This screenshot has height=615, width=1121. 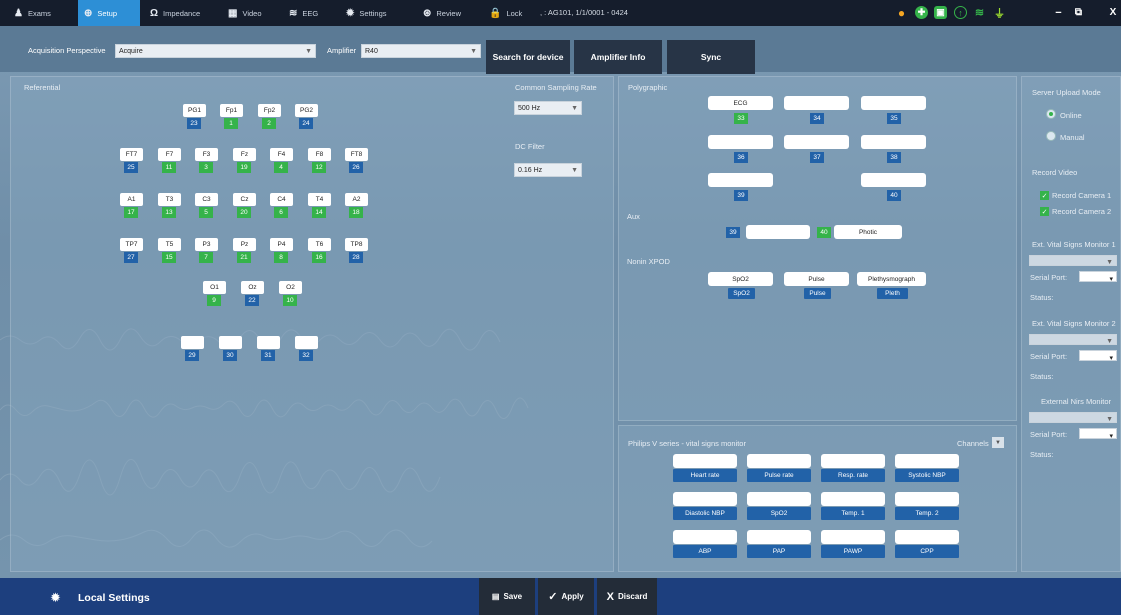 I want to click on channel-label-box: Cz, so click(x=244, y=199).